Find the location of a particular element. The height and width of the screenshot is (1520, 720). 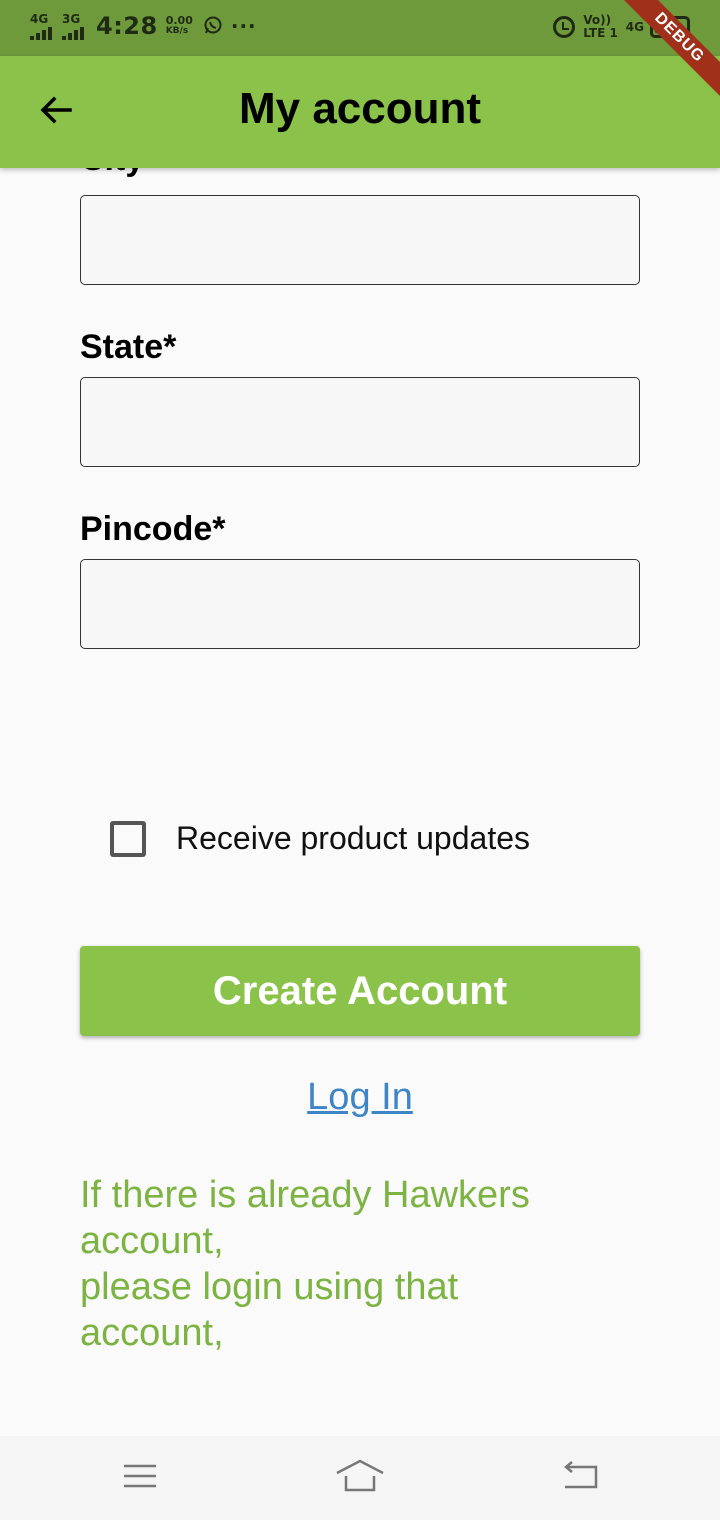

volte-bottom: LTE 1 is located at coordinates (600, 33).